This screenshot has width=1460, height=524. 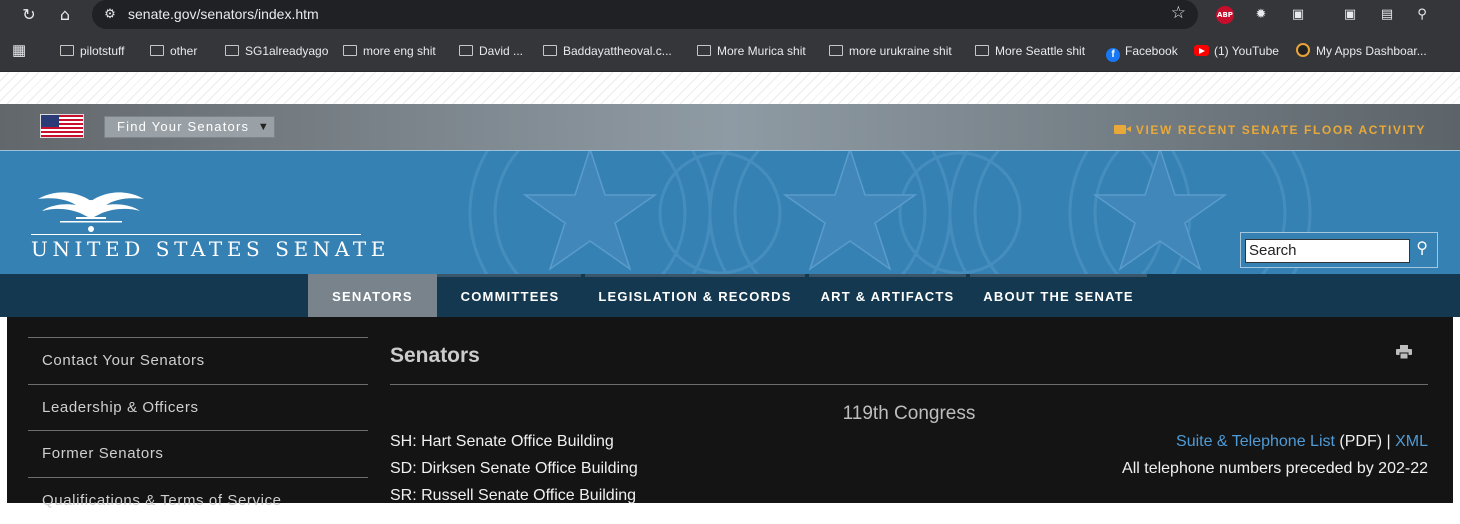 What do you see at coordinates (1269, 130) in the screenshot?
I see `floor-activity-link: VIEW RECENT SENATE FLOOR ACTIVITY` at bounding box center [1269, 130].